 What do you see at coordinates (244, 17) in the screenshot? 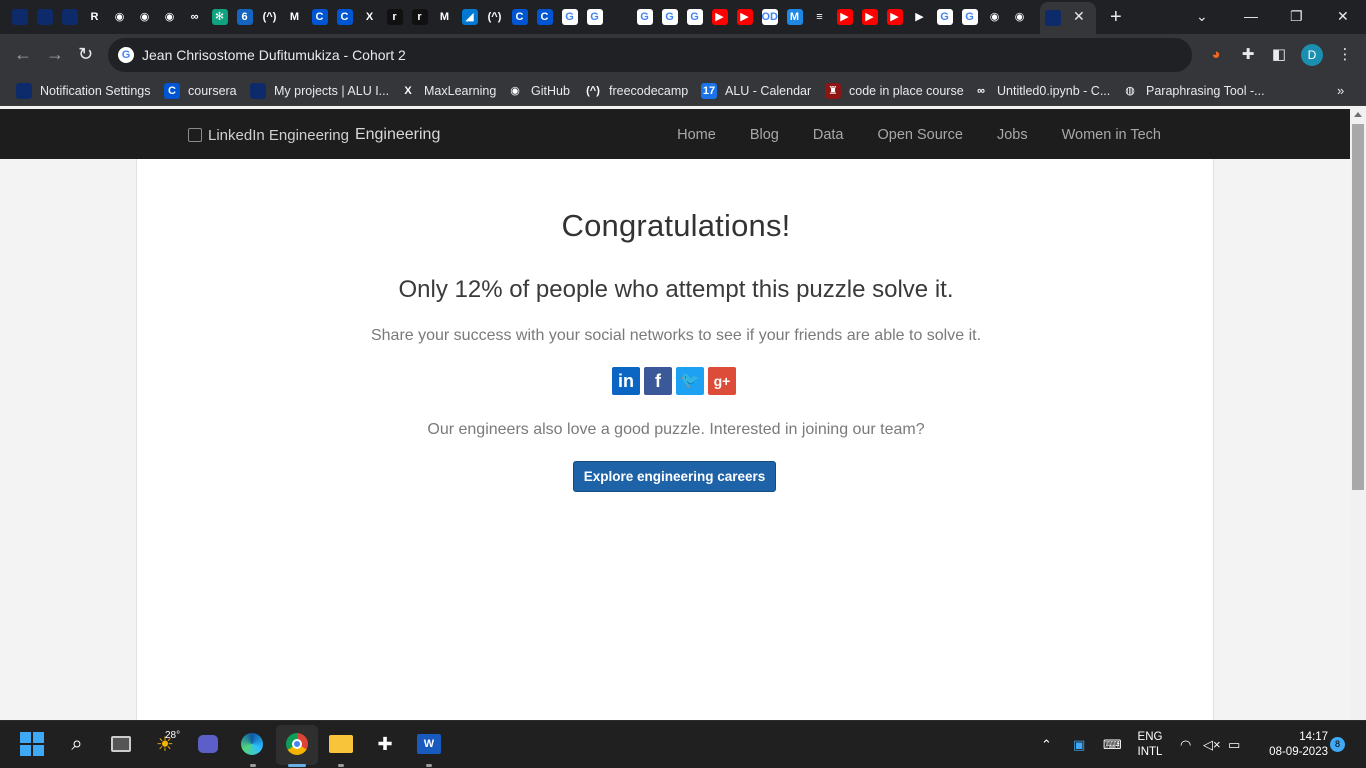
I see `browser-tab: 6` at bounding box center [244, 17].